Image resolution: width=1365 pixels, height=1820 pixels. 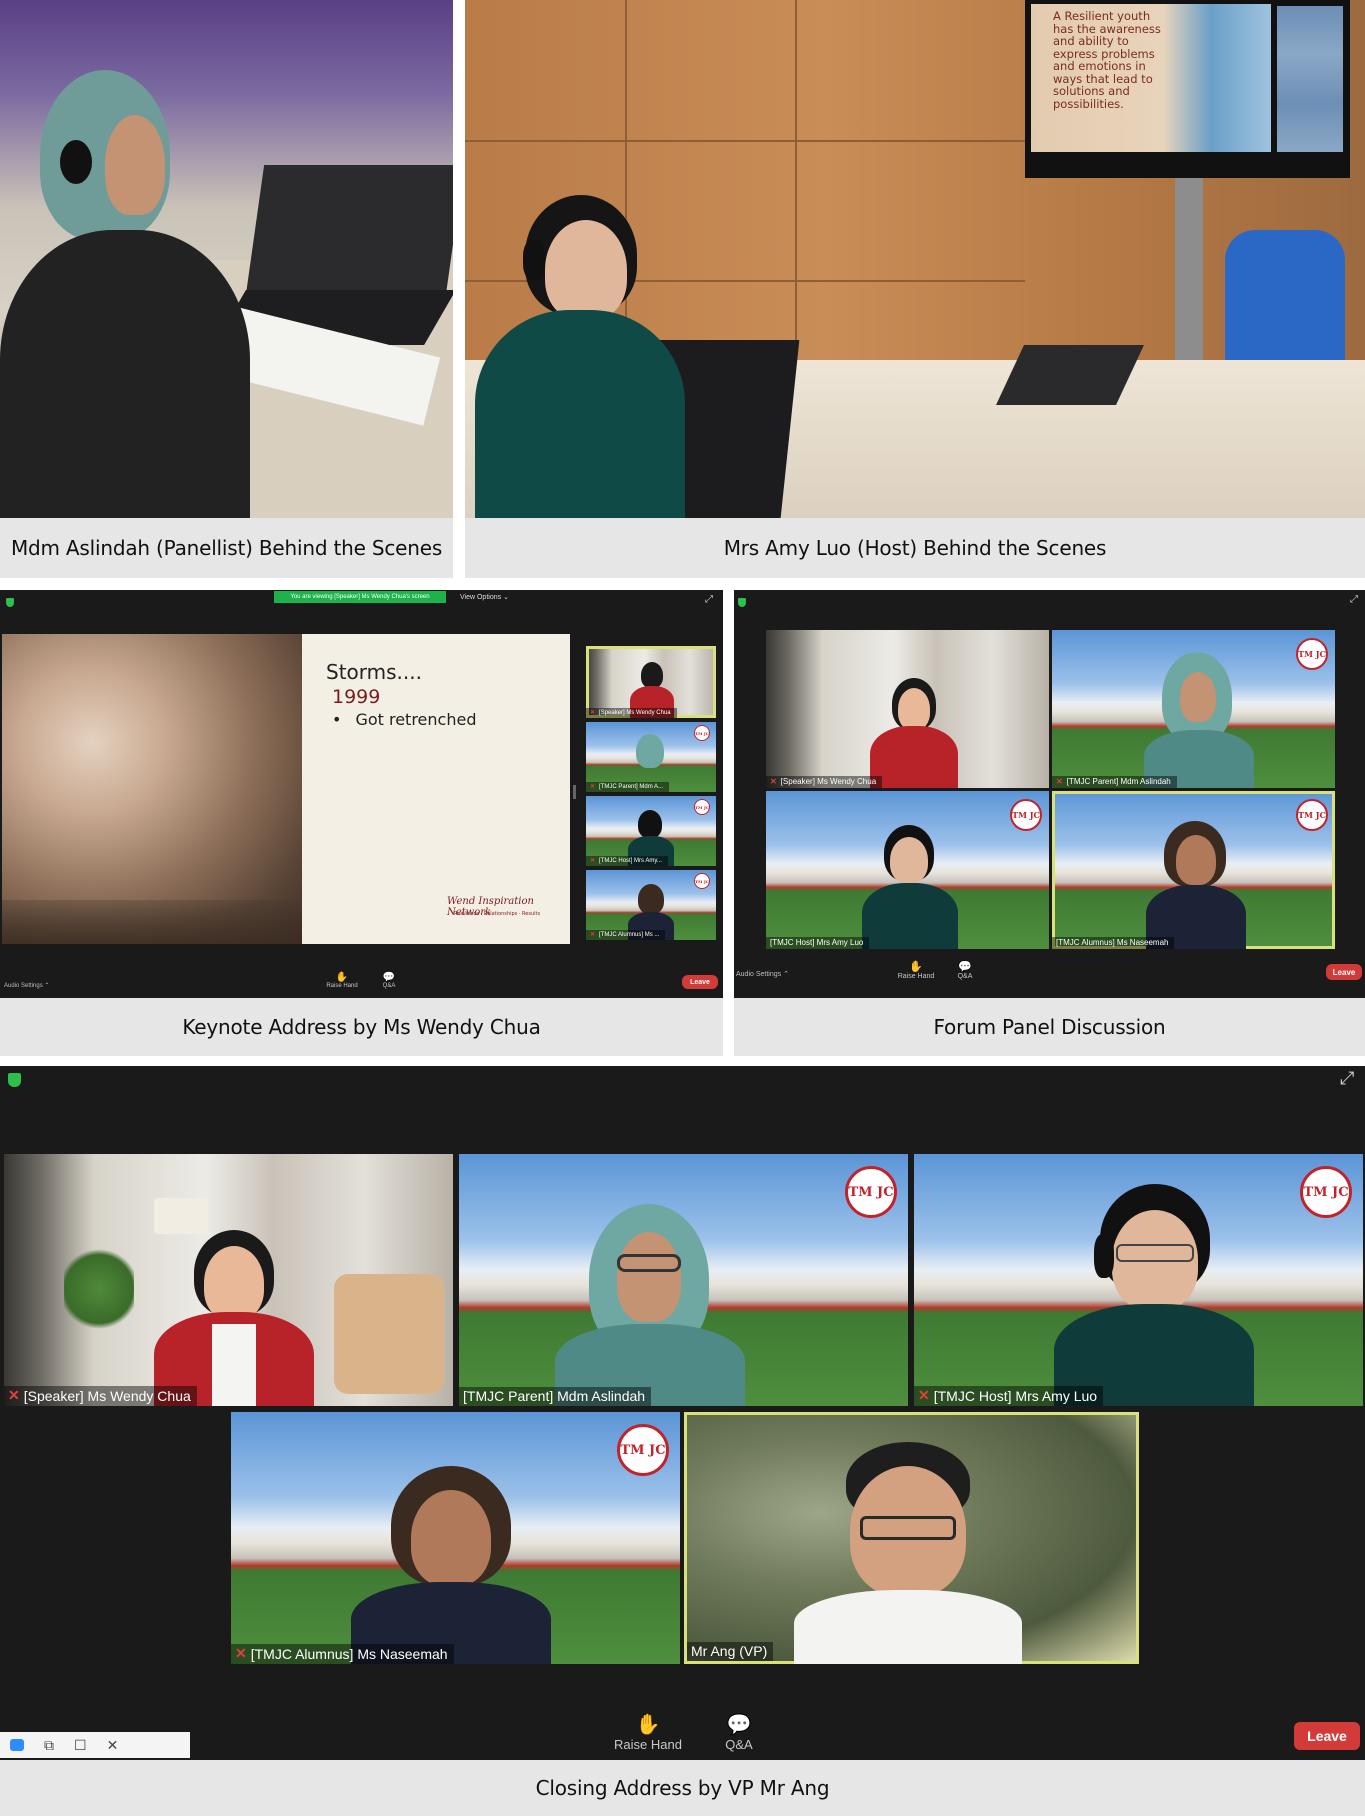 I want to click on maximize-icon: ☐, so click(x=80, y=1745).